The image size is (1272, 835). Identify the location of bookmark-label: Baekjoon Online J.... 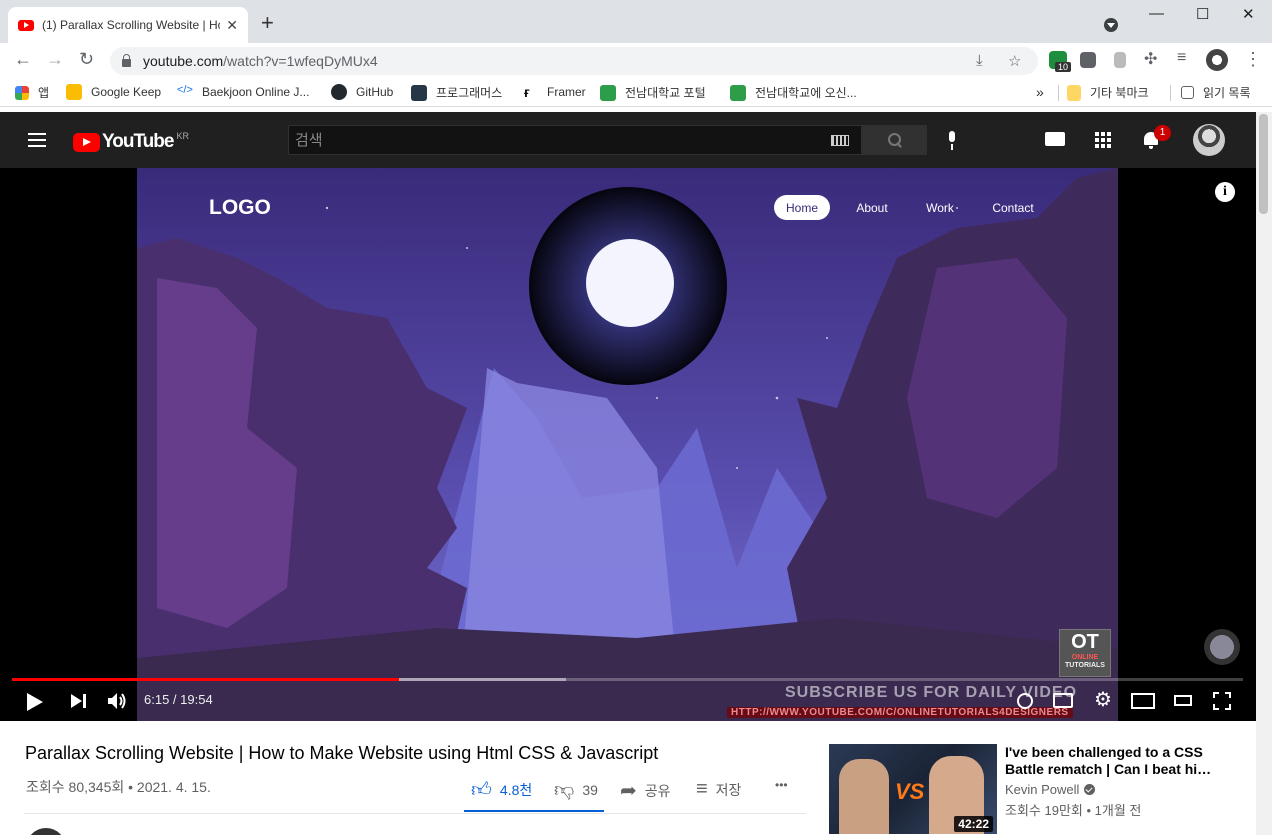
(256, 92).